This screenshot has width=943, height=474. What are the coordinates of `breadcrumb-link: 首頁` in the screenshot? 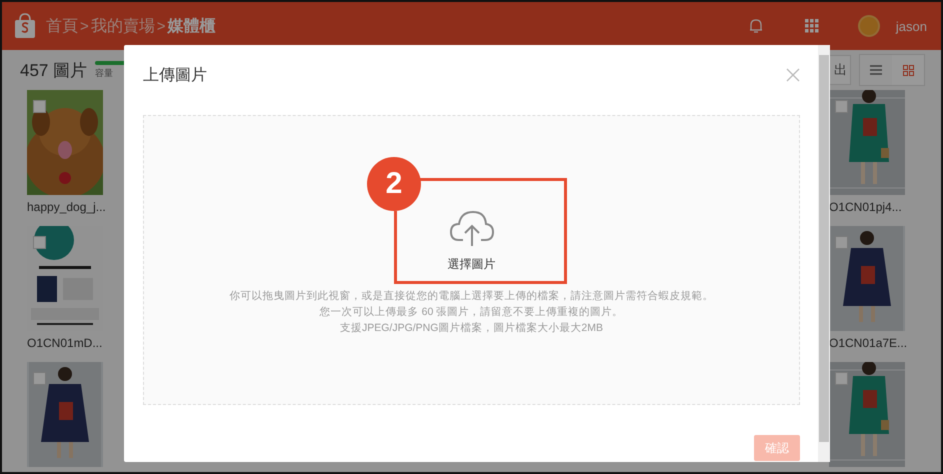 It's located at (62, 26).